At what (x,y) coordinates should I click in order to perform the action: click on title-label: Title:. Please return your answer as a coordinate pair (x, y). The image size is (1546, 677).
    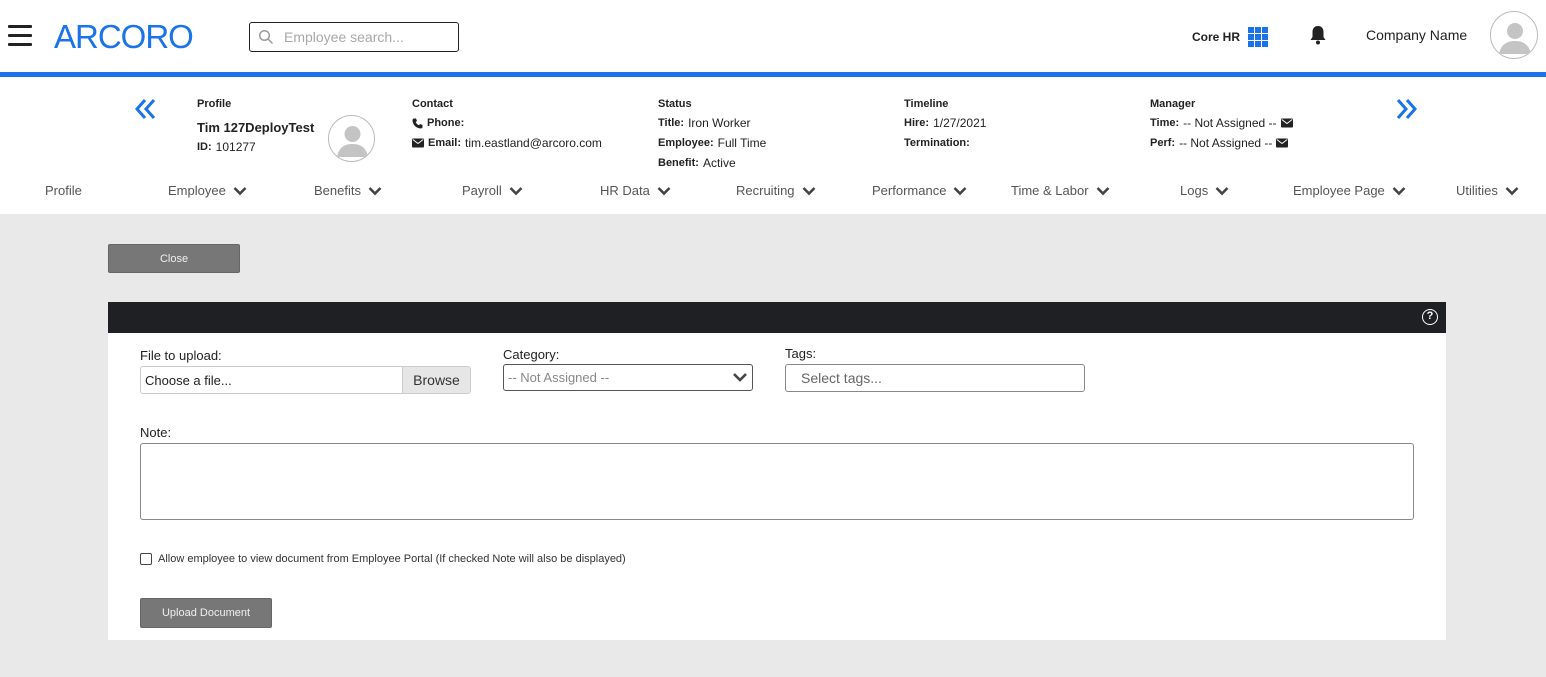
    Looking at the image, I should click on (671, 123).